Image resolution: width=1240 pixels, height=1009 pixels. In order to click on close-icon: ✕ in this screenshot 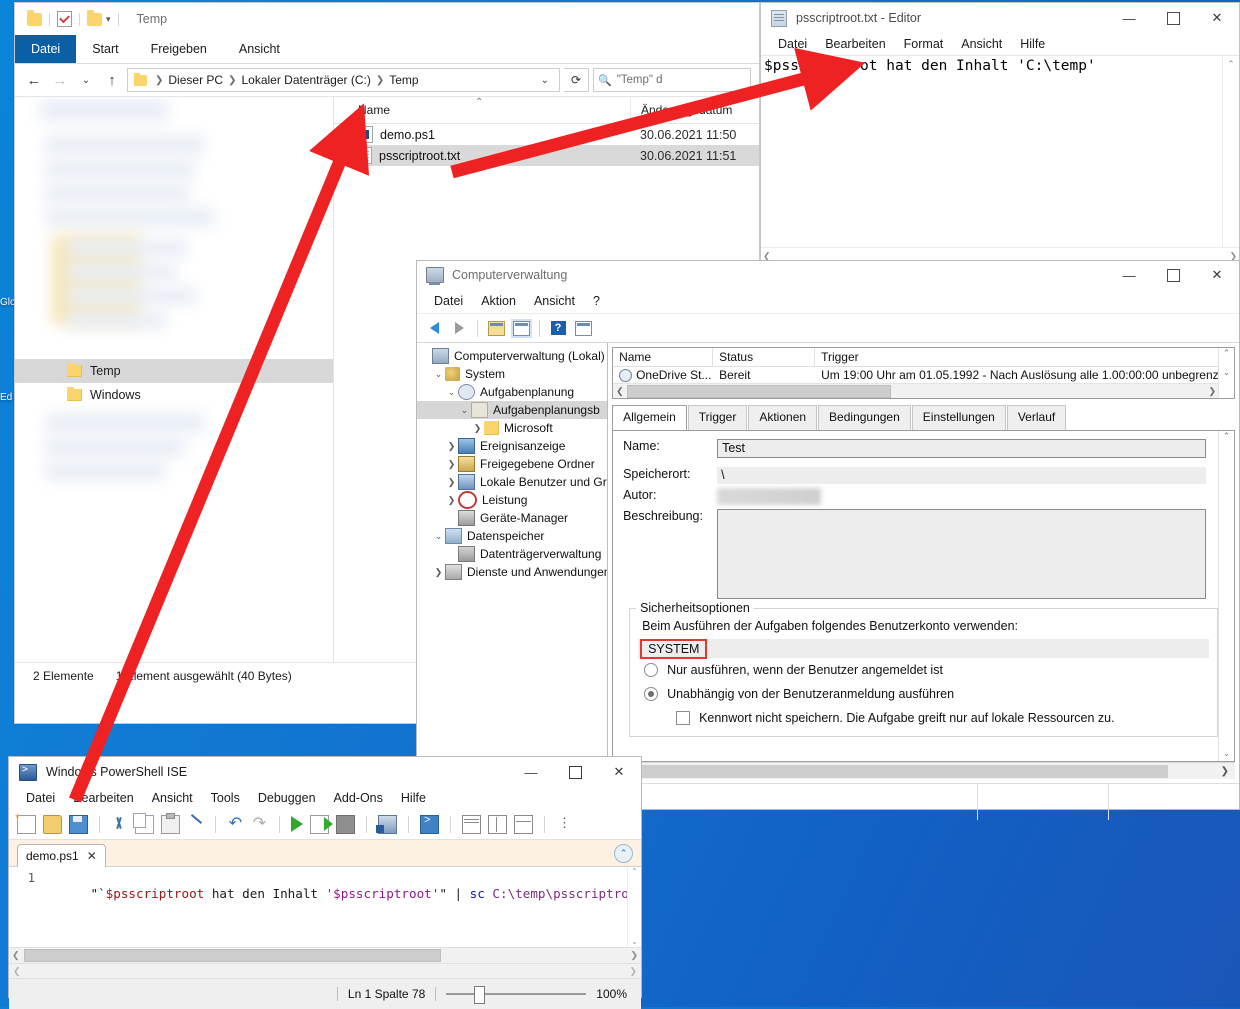, I will do `click(92, 856)`.